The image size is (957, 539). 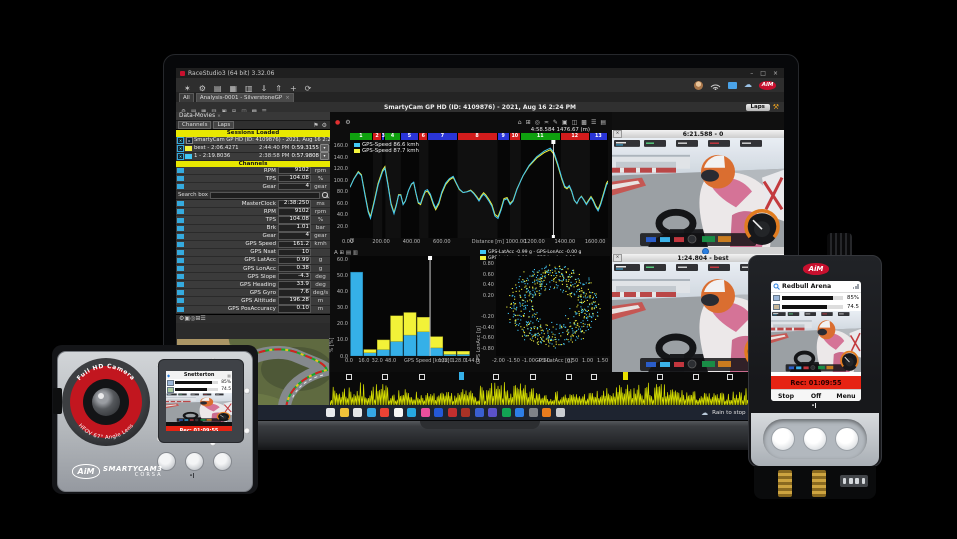 I want to click on search-icon, so click(x=325, y=195).